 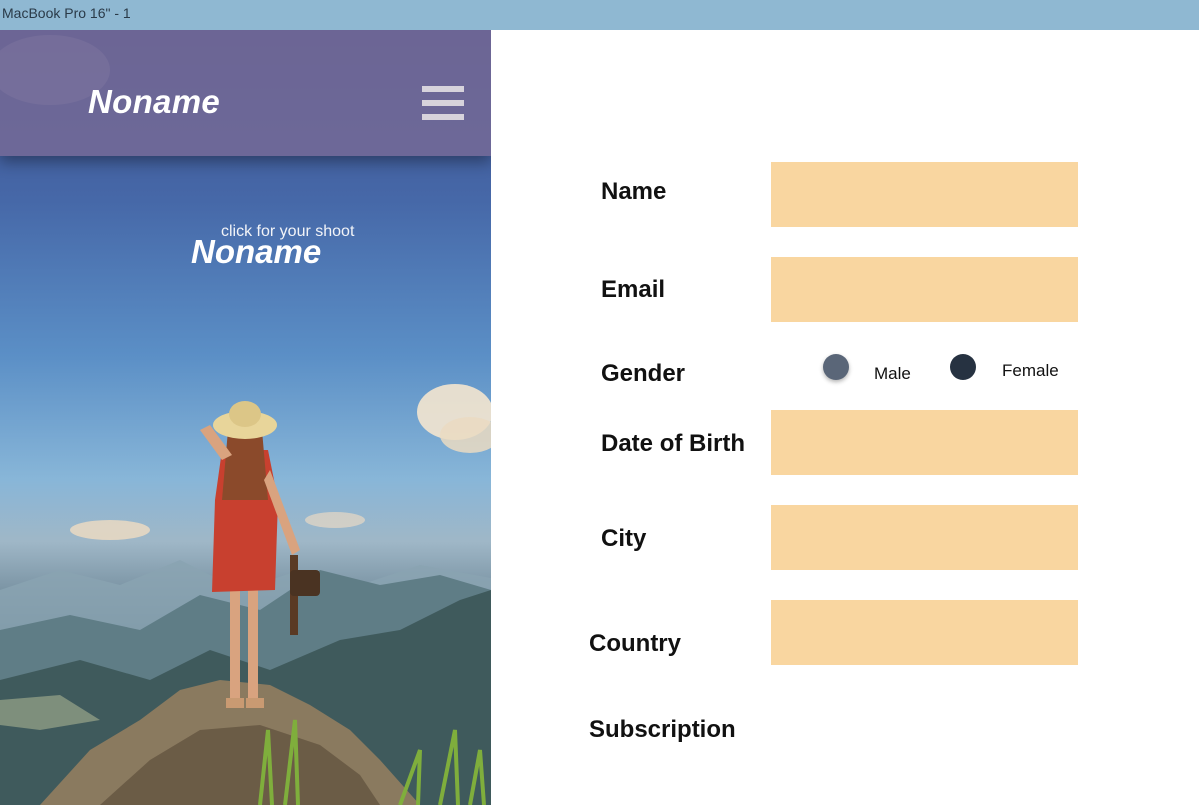 I want to click on frame-label: MacBook Pro 16" - 1, so click(x=66, y=13).